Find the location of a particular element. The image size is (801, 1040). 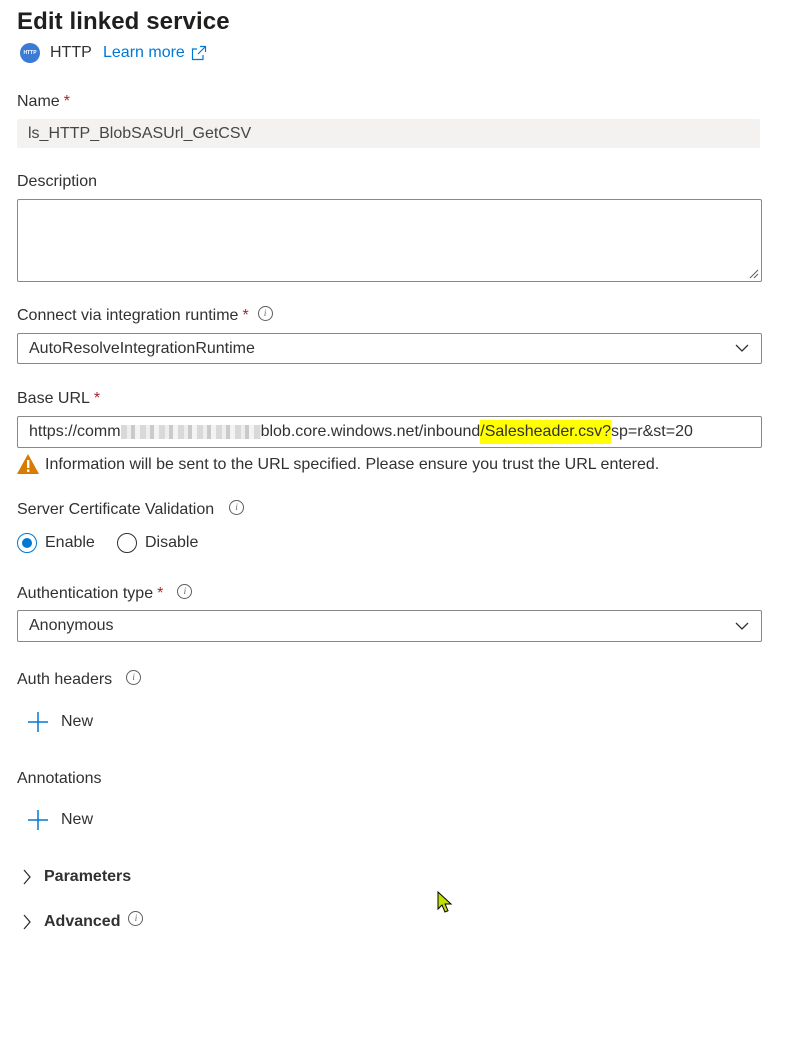

radio-disable-label: Disable is located at coordinates (172, 542).